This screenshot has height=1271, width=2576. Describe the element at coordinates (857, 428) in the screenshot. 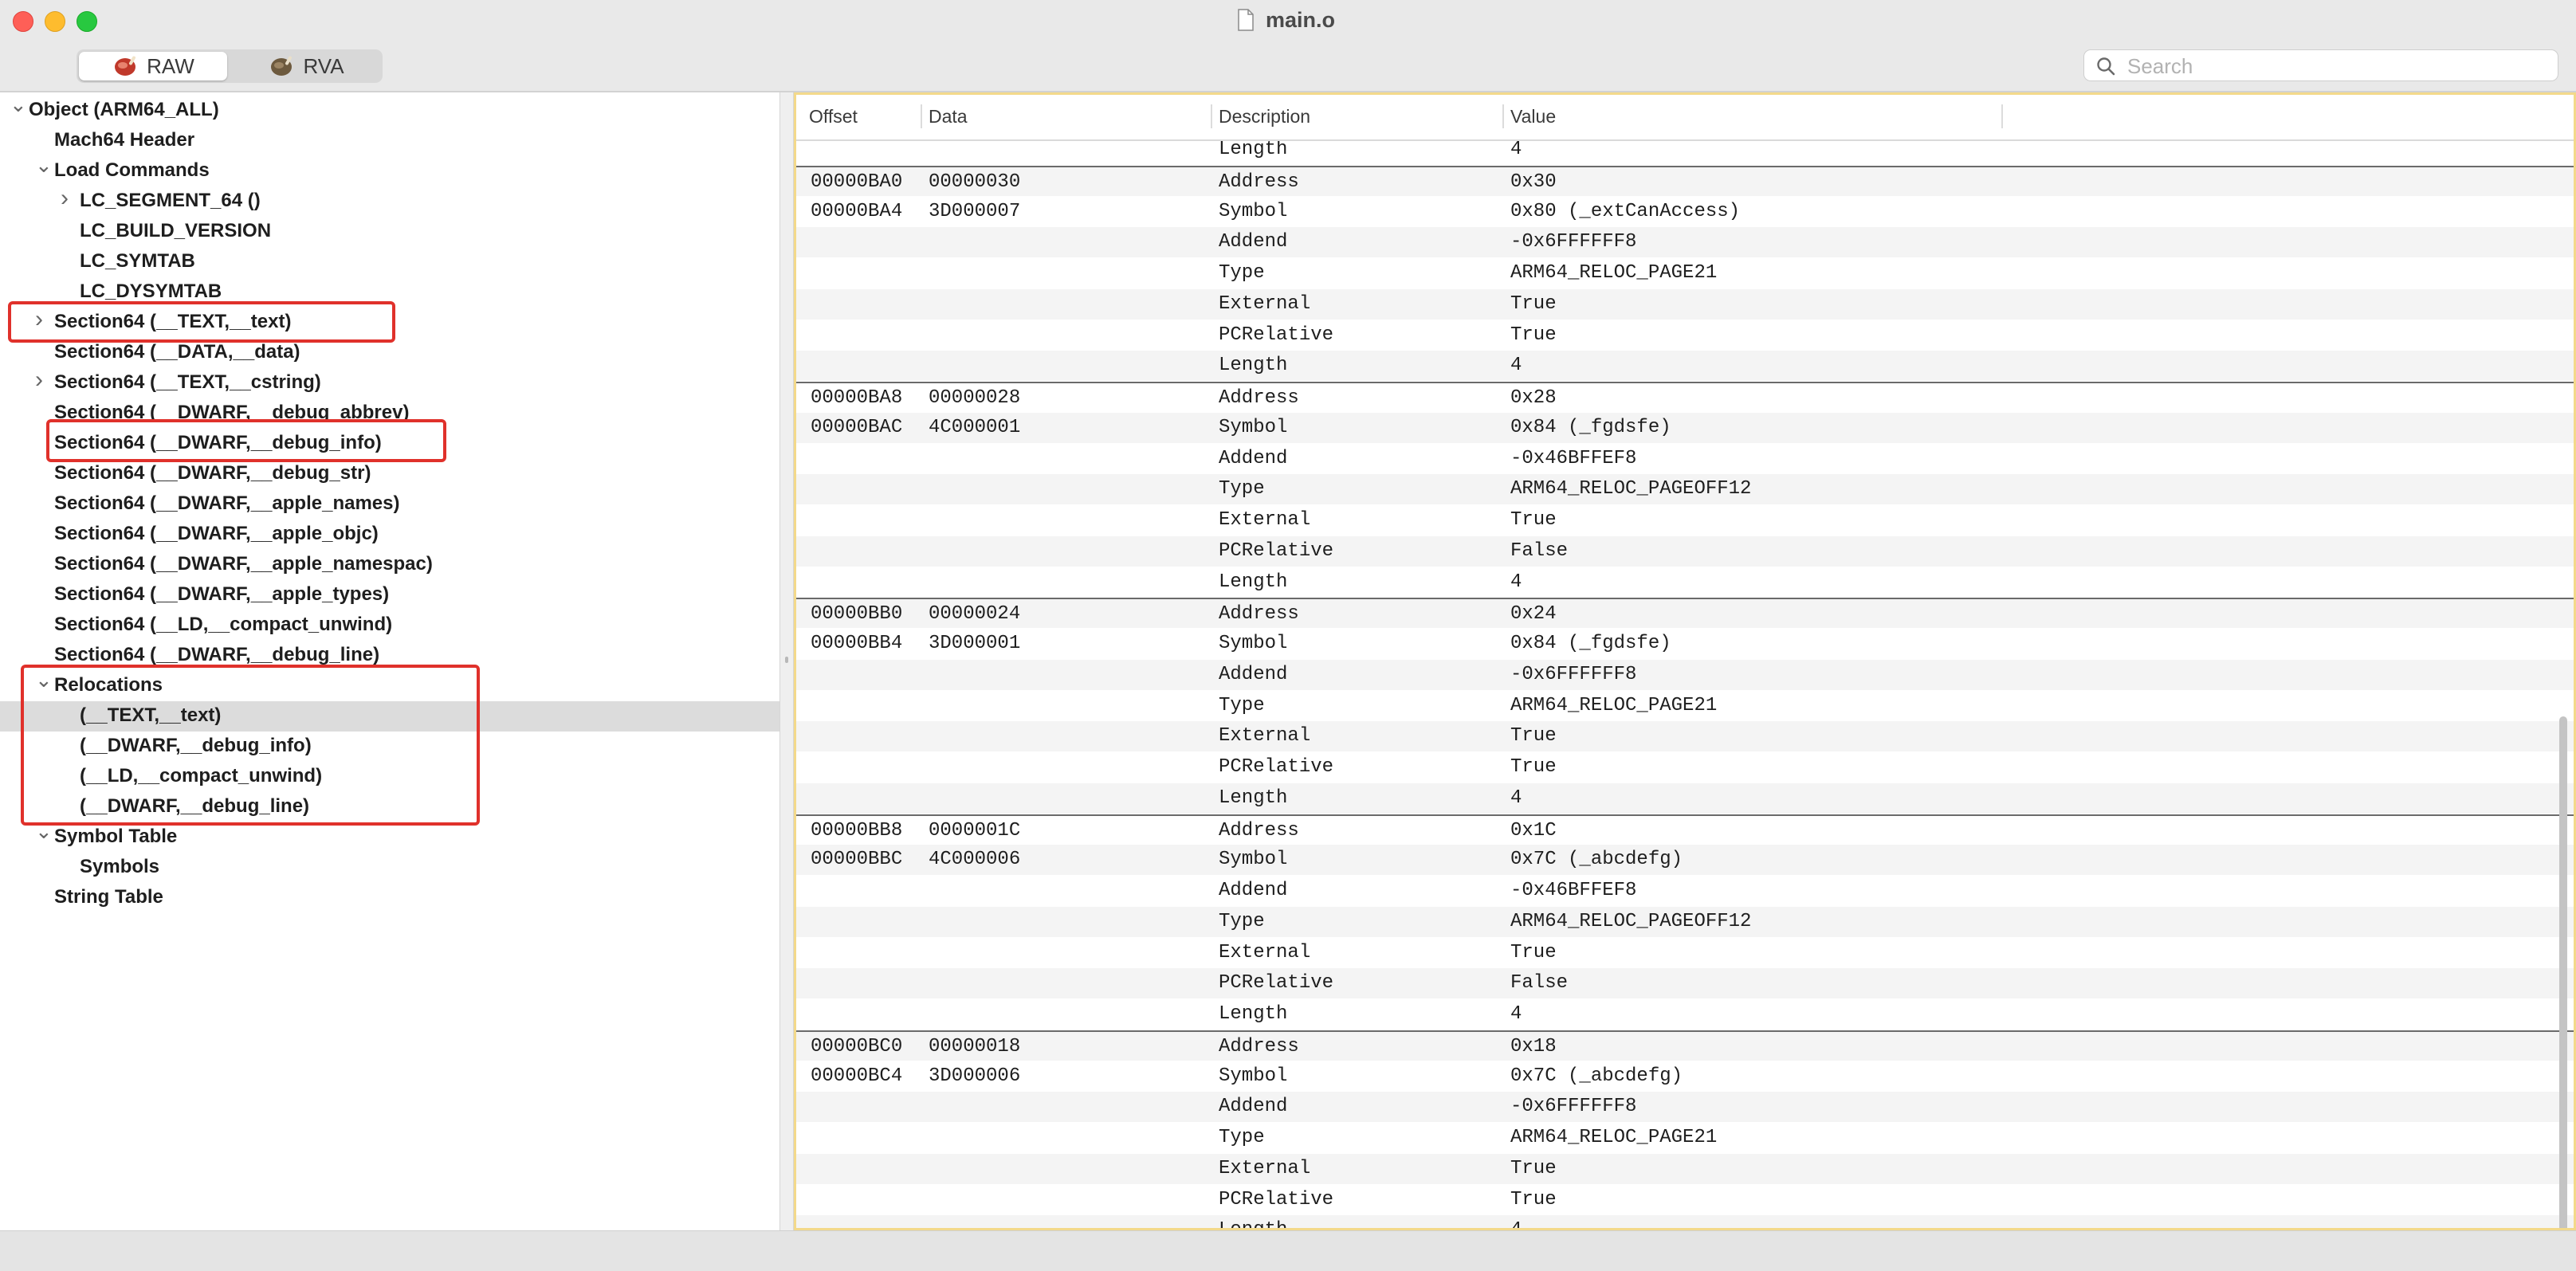

I see `offset-cell: 00000BAC` at that location.